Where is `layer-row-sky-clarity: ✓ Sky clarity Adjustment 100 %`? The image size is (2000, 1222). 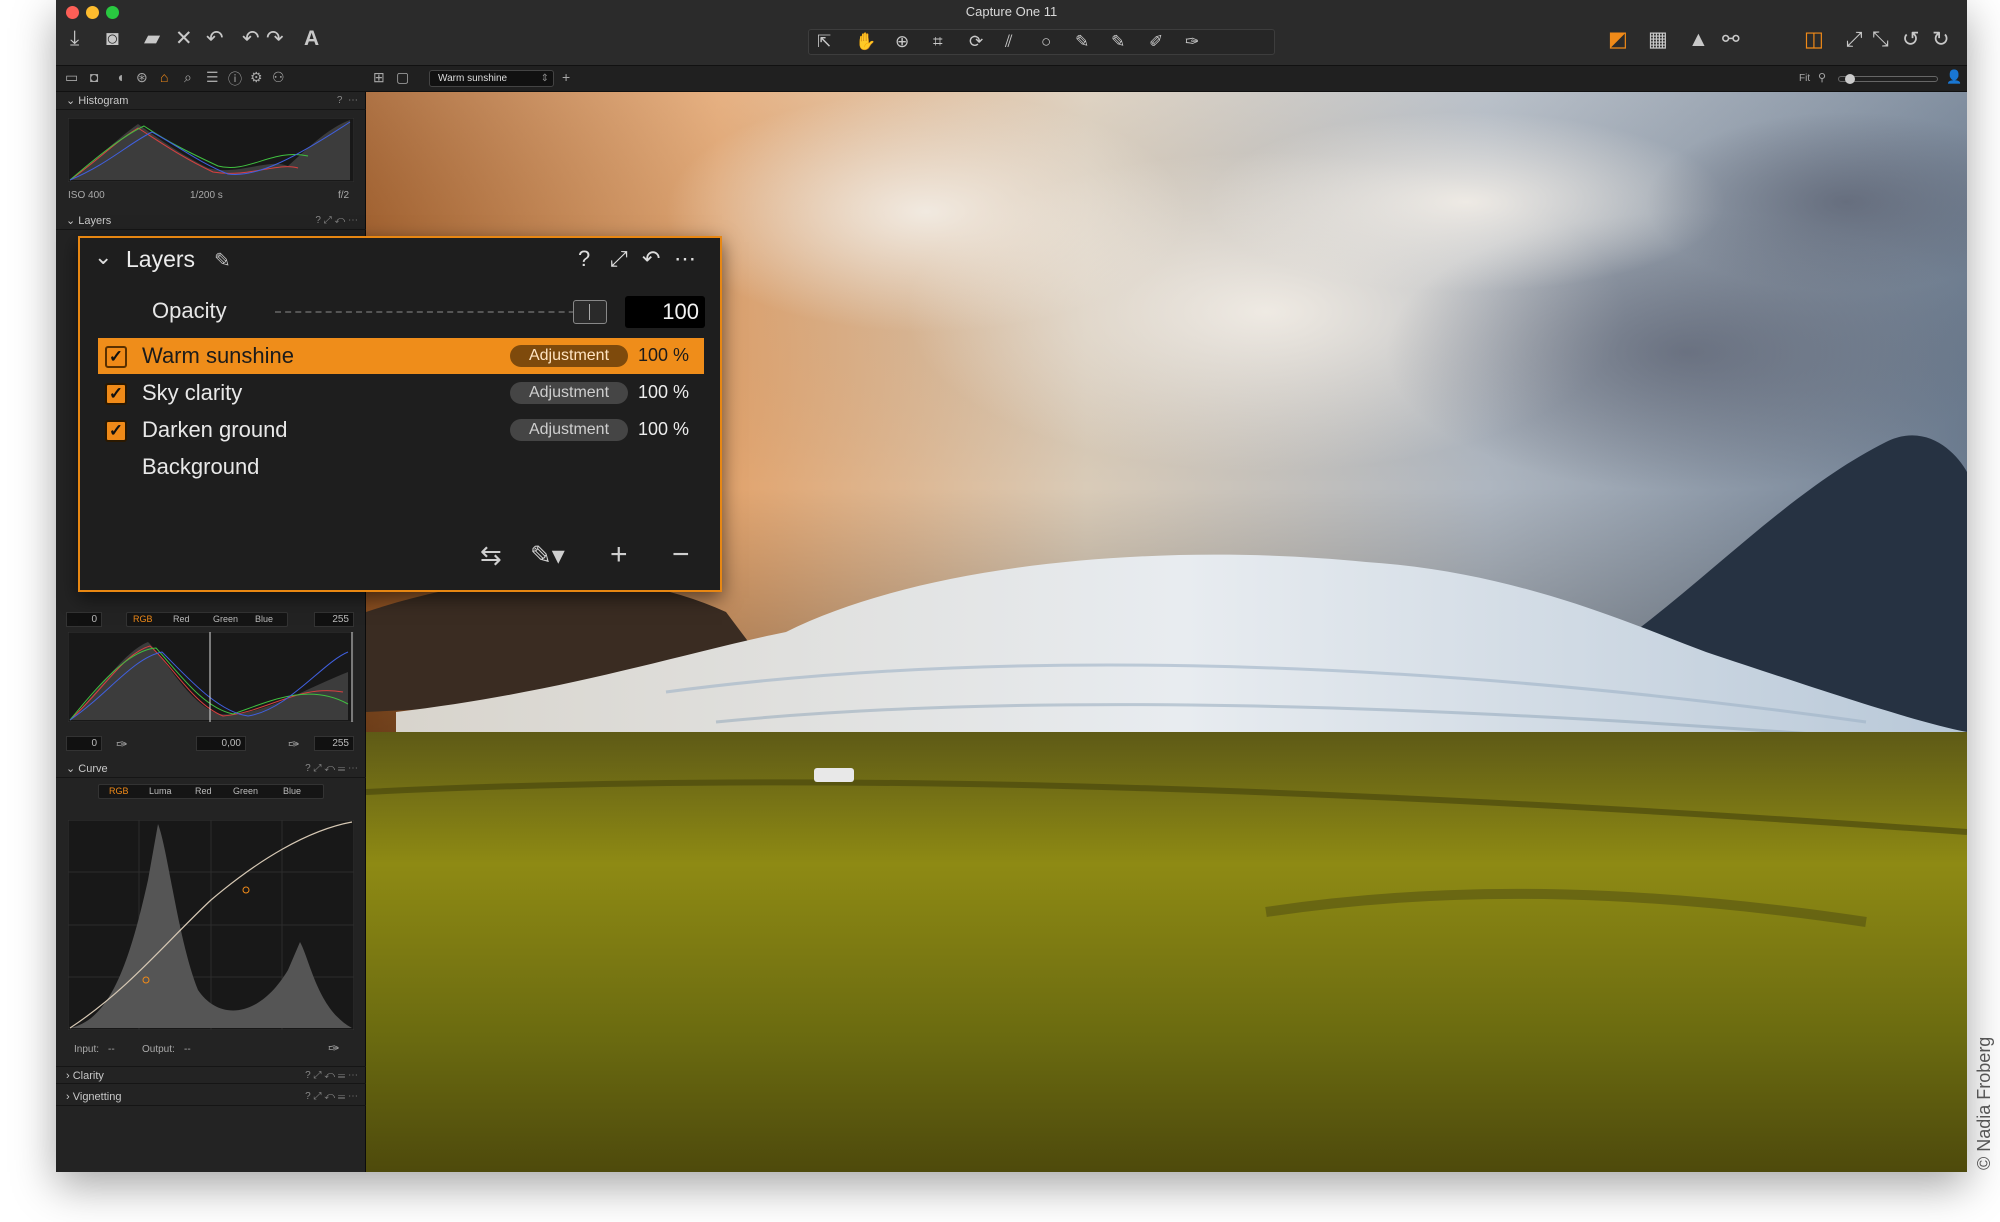
layer-row-sky-clarity: ✓ Sky clarity Adjustment 100 % is located at coordinates (401, 393).